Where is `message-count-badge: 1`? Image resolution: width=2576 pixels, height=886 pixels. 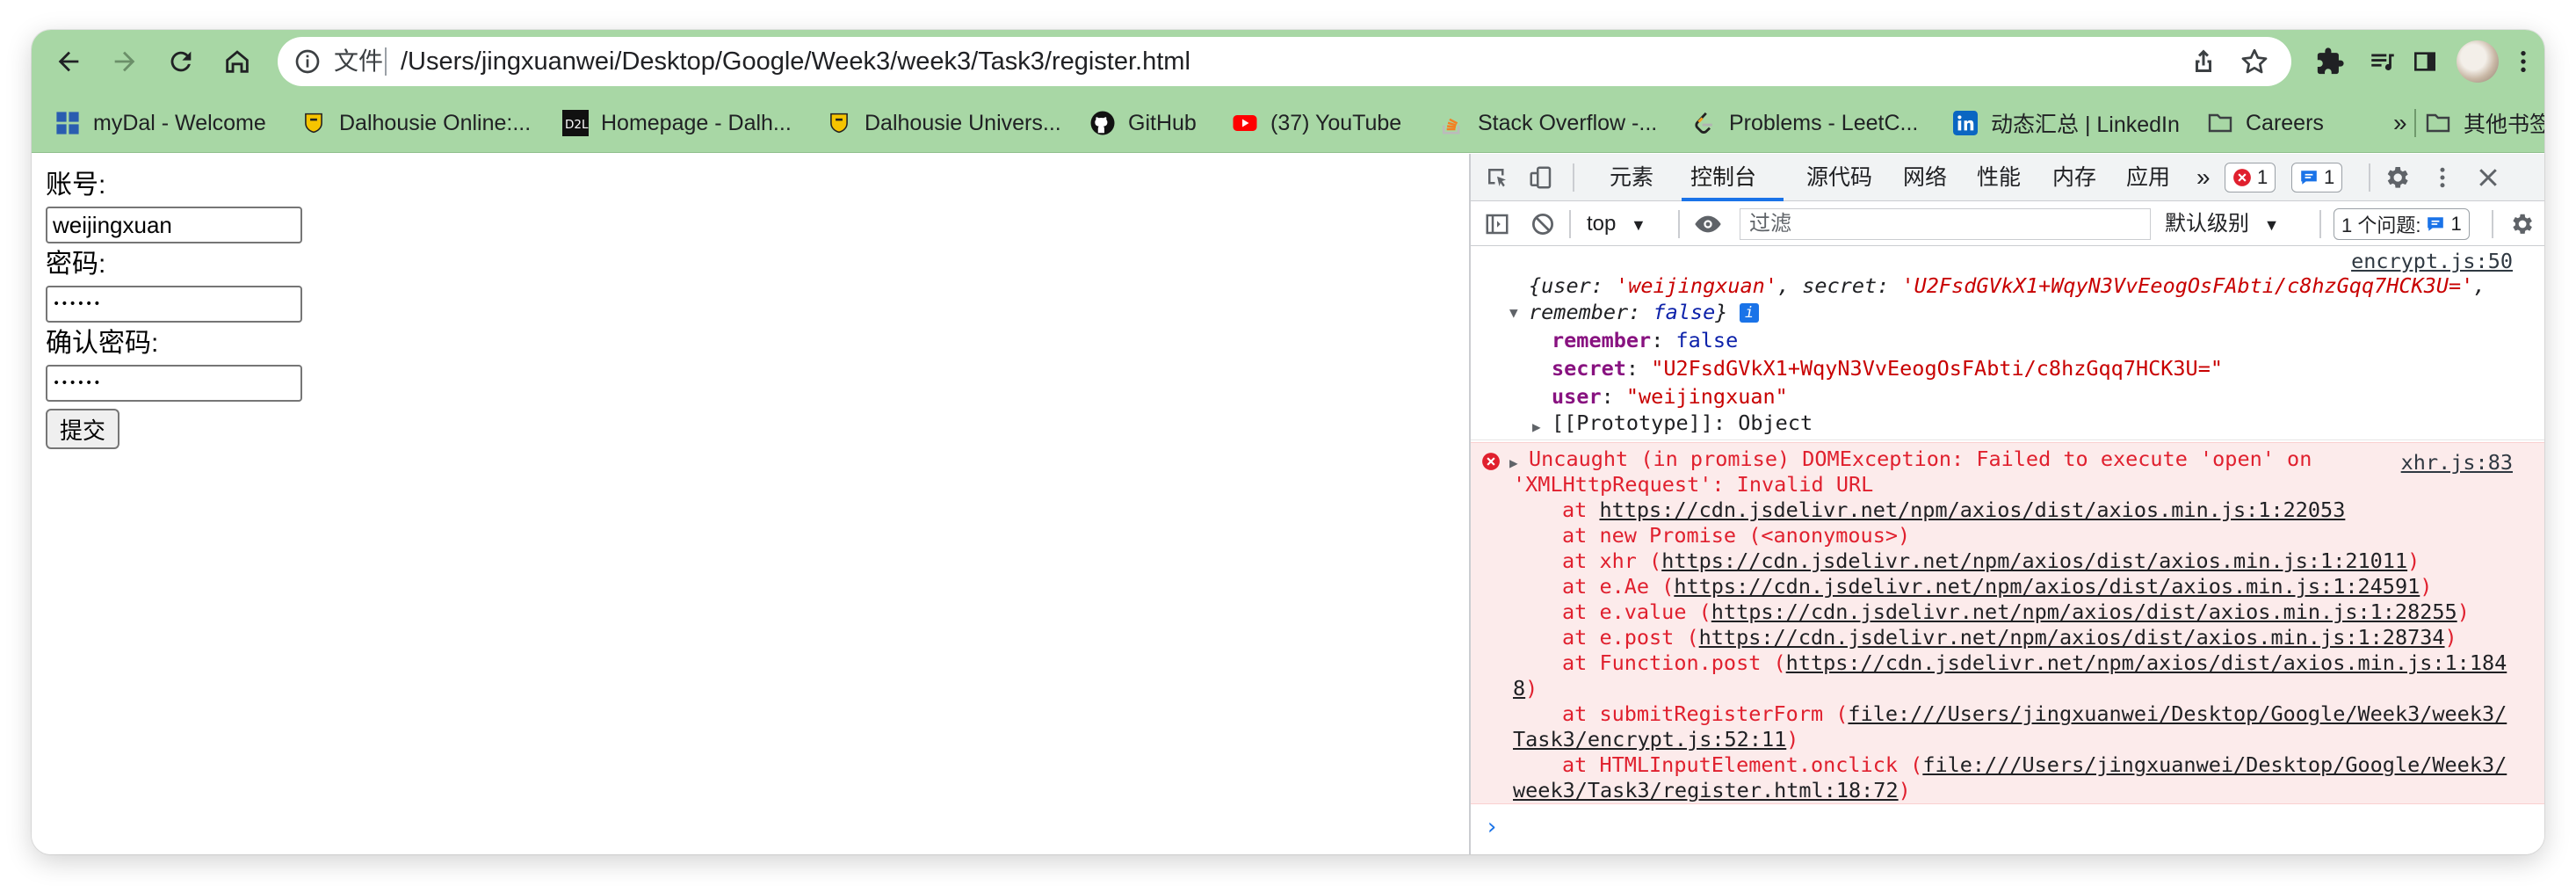
message-count-badge: 1 is located at coordinates (2317, 177).